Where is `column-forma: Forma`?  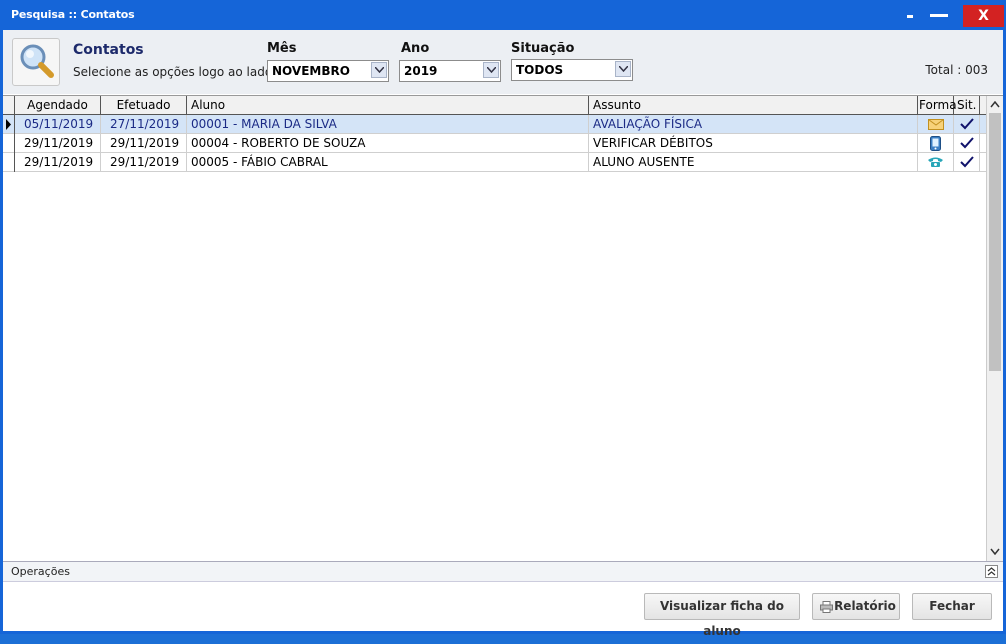
column-forma: Forma is located at coordinates (937, 105).